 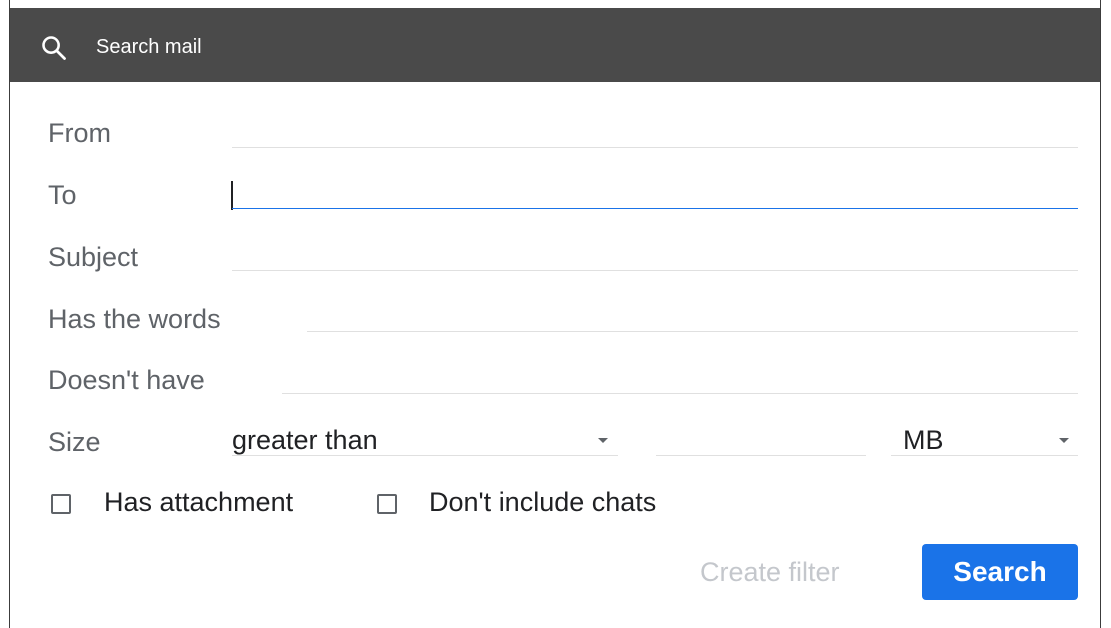 What do you see at coordinates (5, 314) in the screenshot?
I see `window-left-edge` at bounding box center [5, 314].